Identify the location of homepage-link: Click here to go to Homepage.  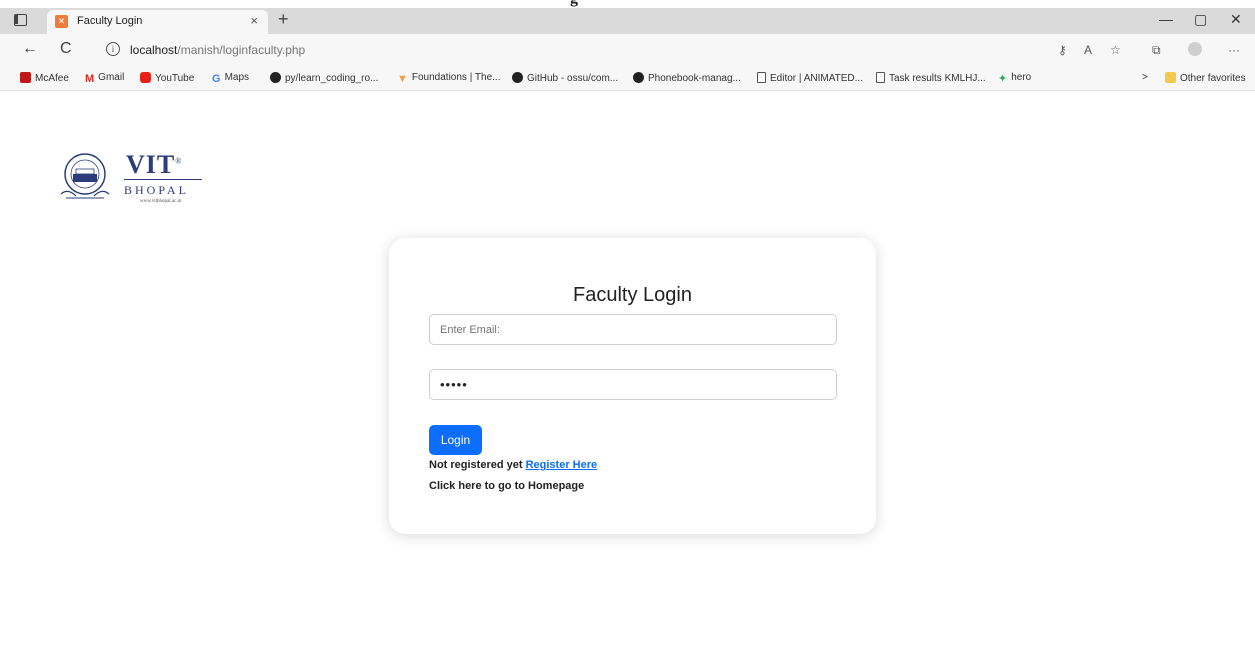
(506, 486).